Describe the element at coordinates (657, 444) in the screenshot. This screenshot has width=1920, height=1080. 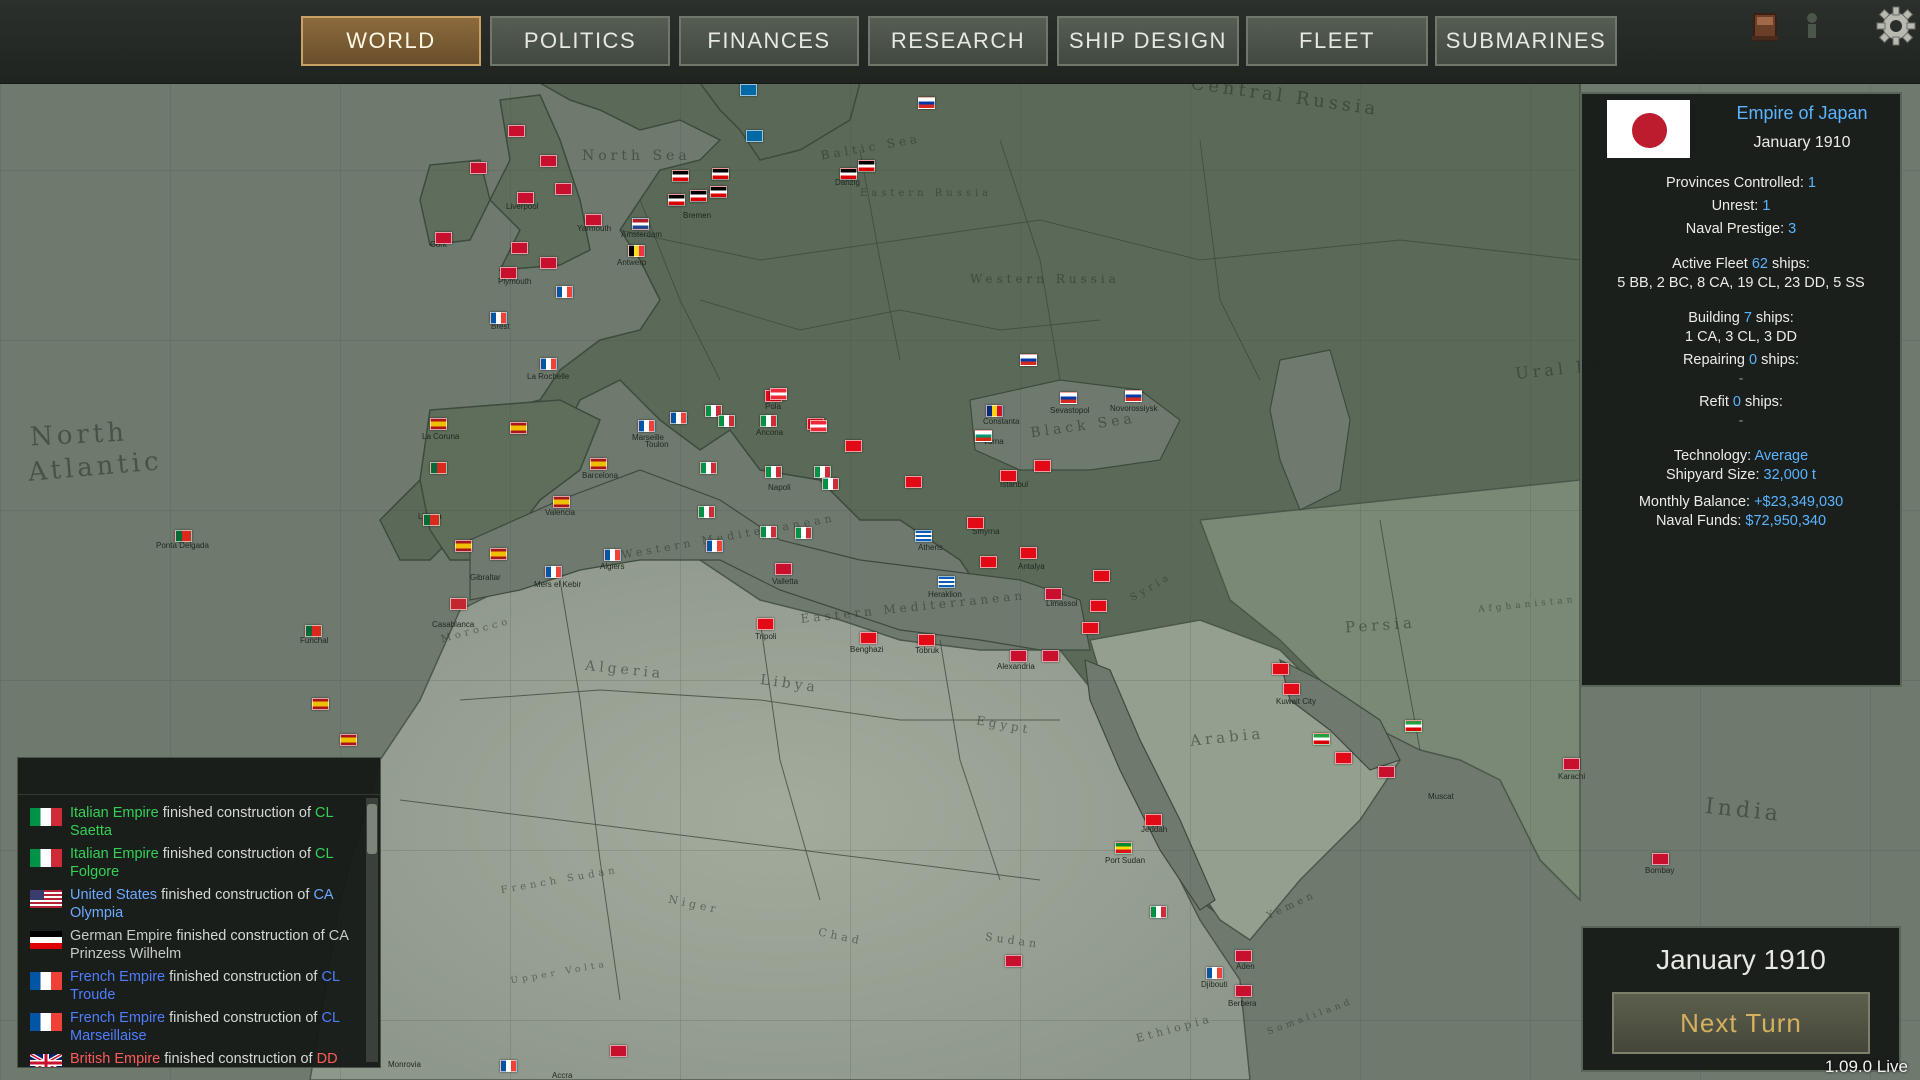
I see `city-toulon: Toulon` at that location.